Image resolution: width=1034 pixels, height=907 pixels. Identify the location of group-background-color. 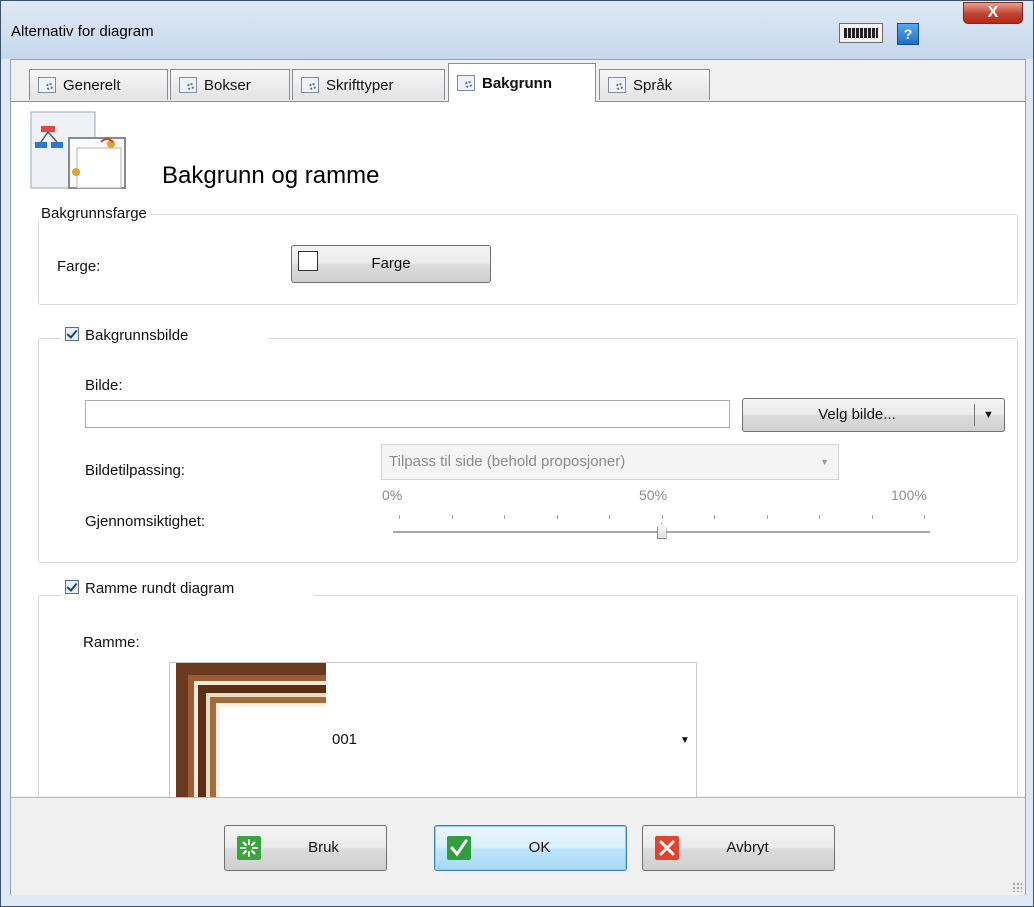
(528, 259).